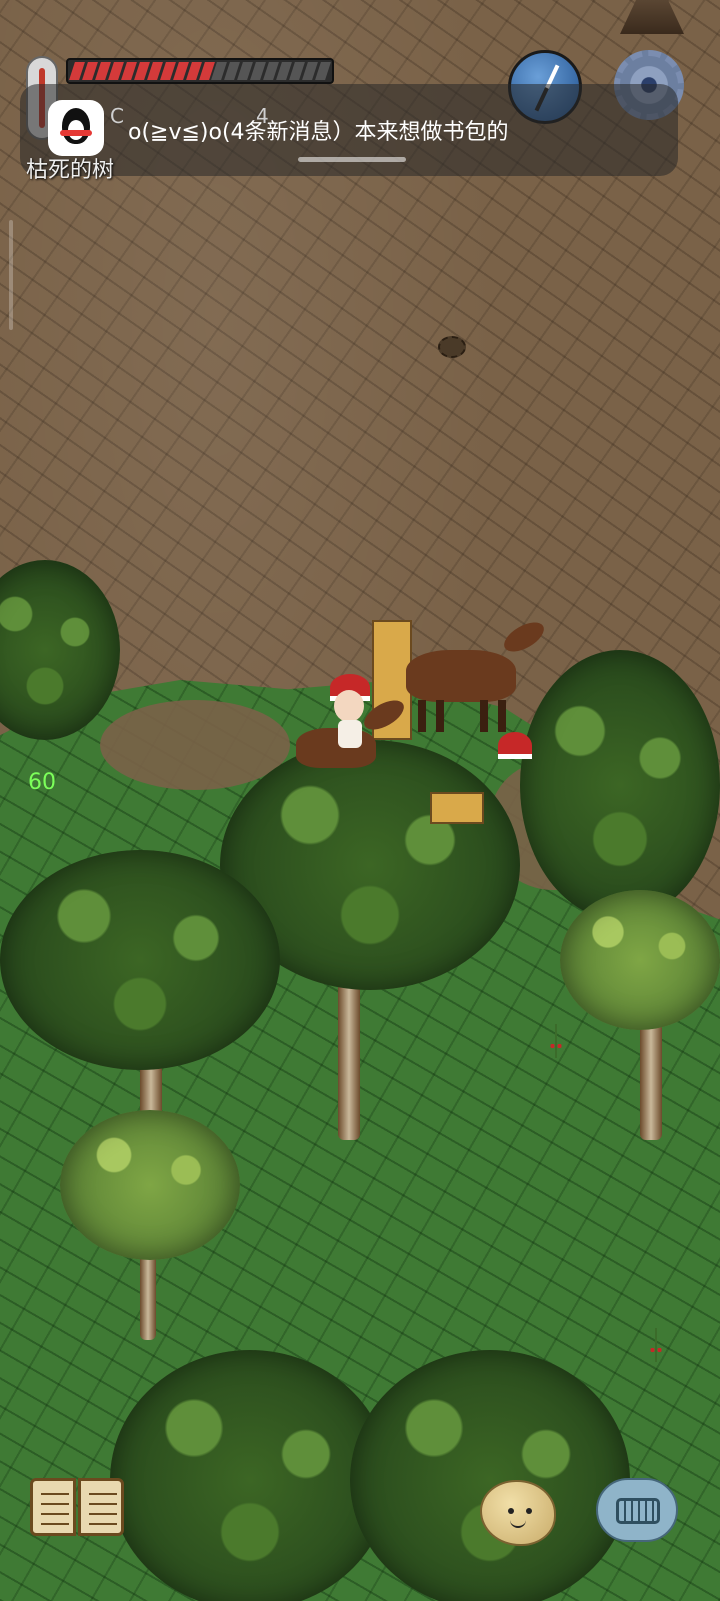 The image size is (720, 1601). I want to click on young-tree, so click(150, 1225).